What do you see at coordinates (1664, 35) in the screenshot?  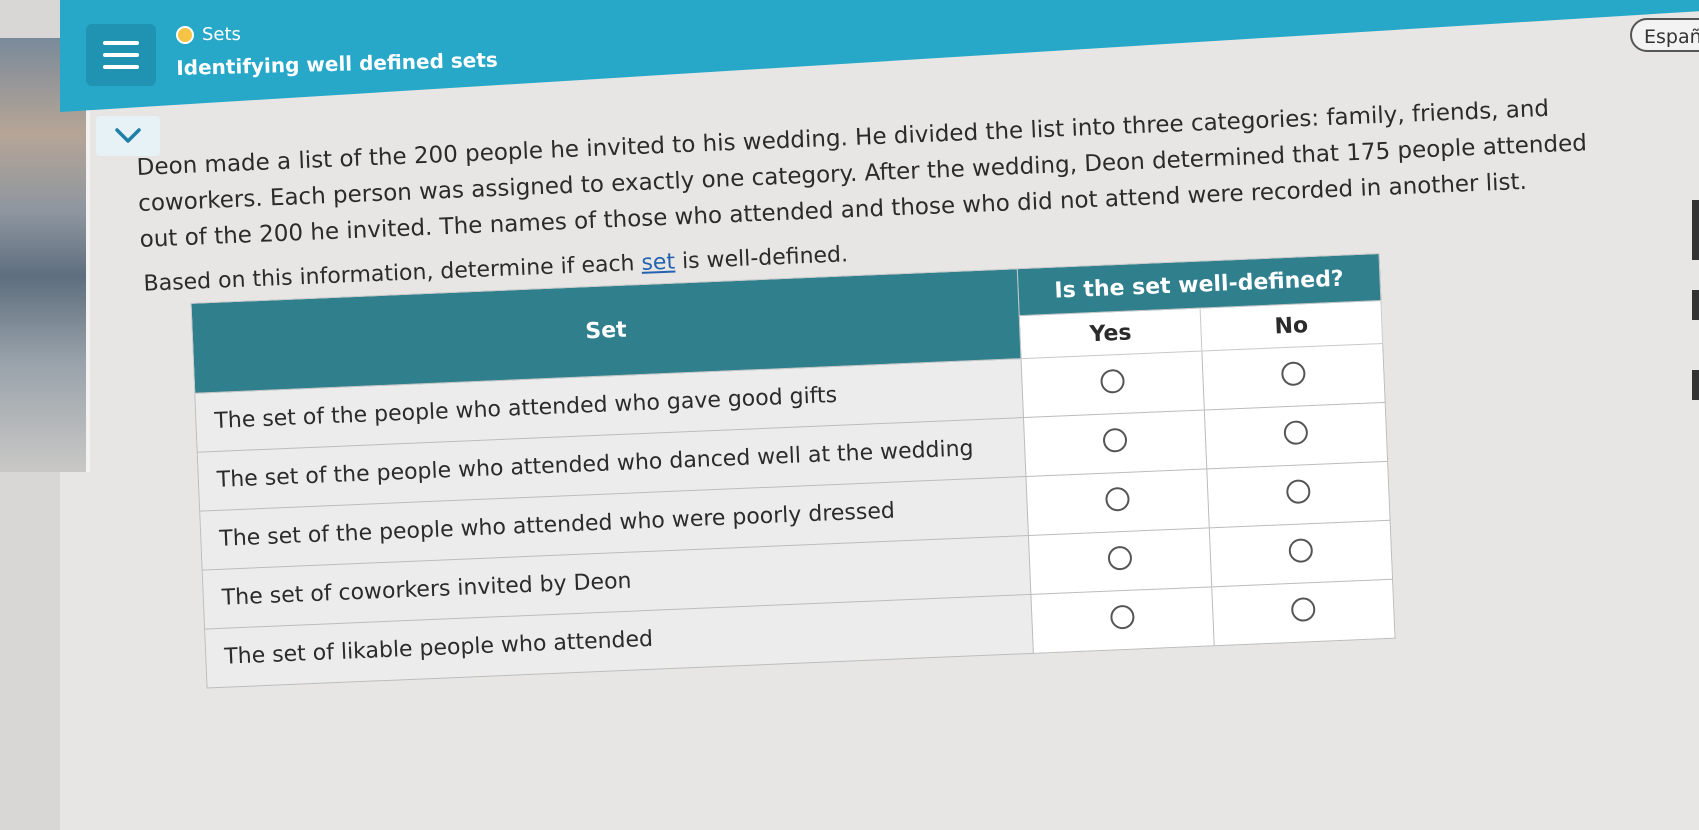 I see `language-button: Españ` at bounding box center [1664, 35].